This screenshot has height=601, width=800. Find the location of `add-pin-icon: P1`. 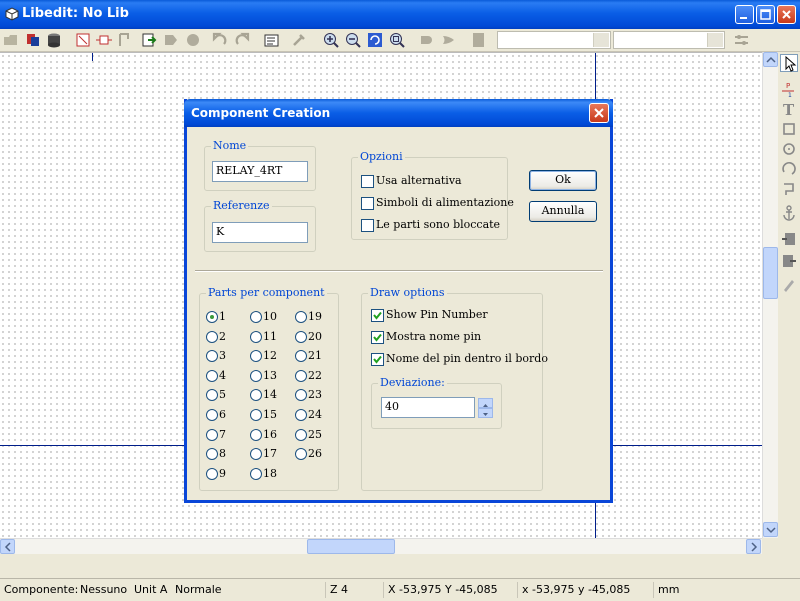

add-pin-icon: P1 is located at coordinates (789, 89).